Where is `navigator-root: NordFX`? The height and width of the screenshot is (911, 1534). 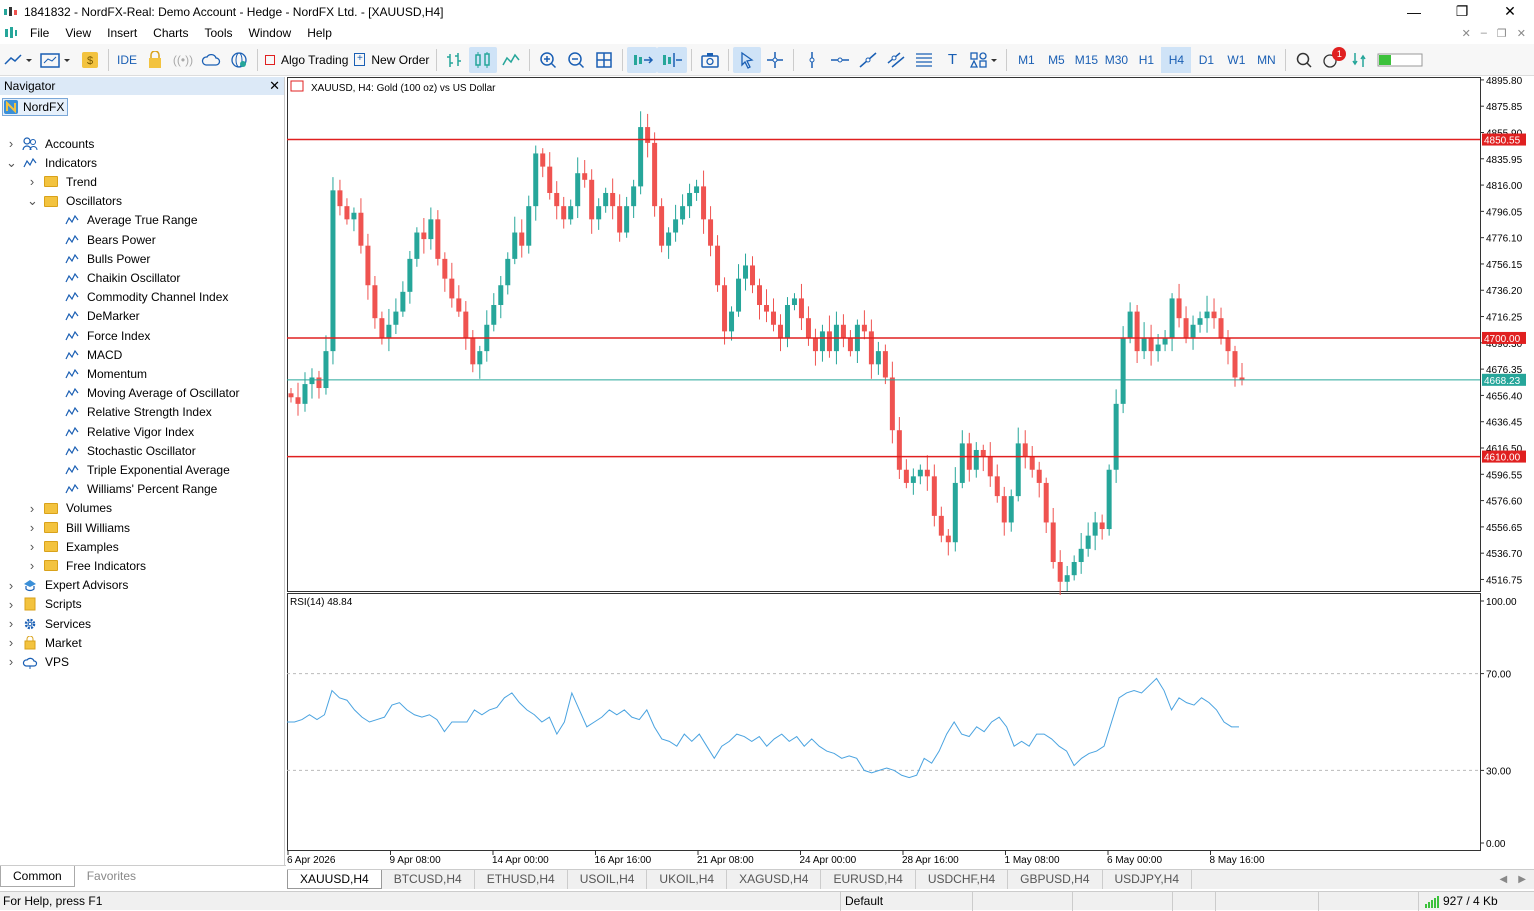
navigator-root: NordFX is located at coordinates (35, 107).